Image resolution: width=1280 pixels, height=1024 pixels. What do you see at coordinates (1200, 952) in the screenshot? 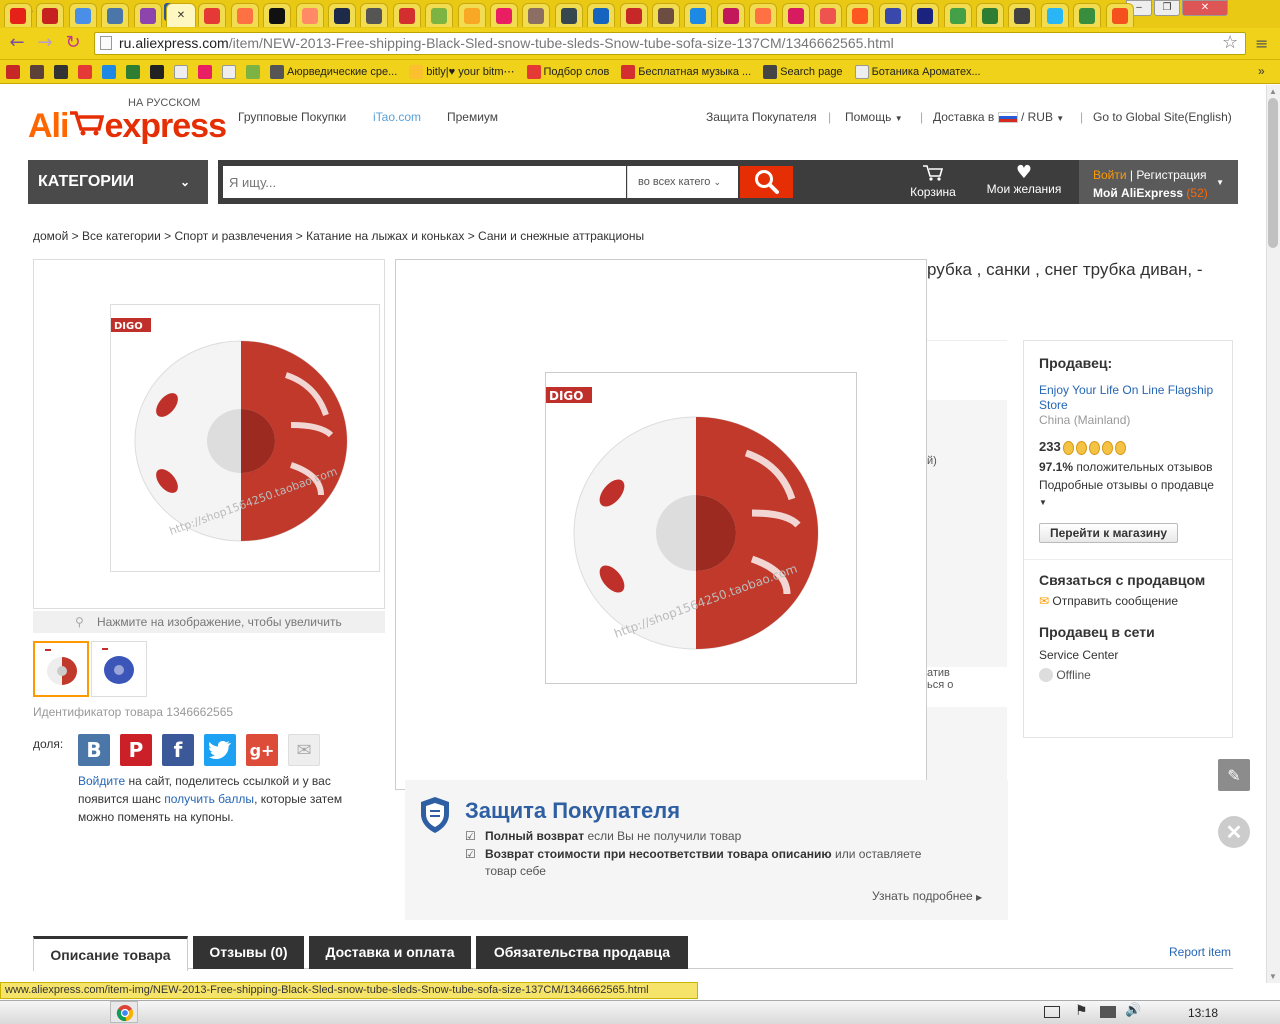
I see `report-item-link: Report item` at bounding box center [1200, 952].